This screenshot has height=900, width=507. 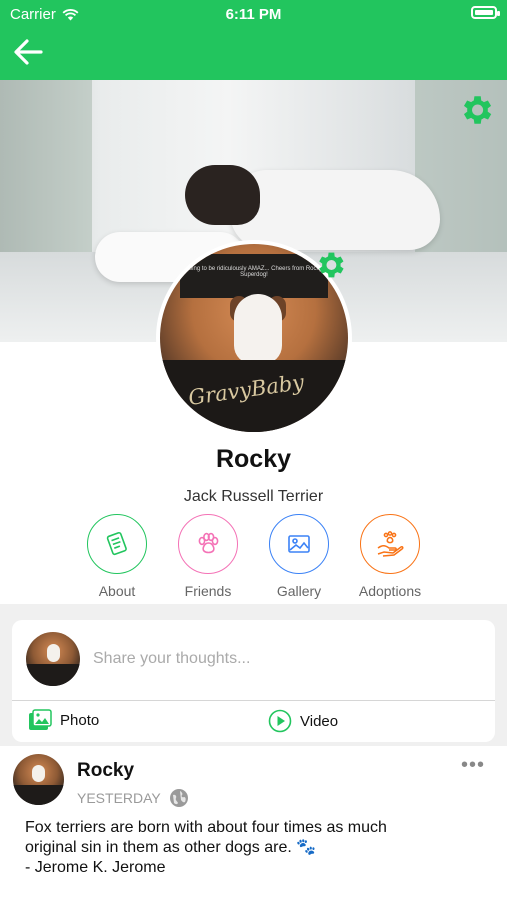 I want to click on document-icon, so click(x=116, y=543).